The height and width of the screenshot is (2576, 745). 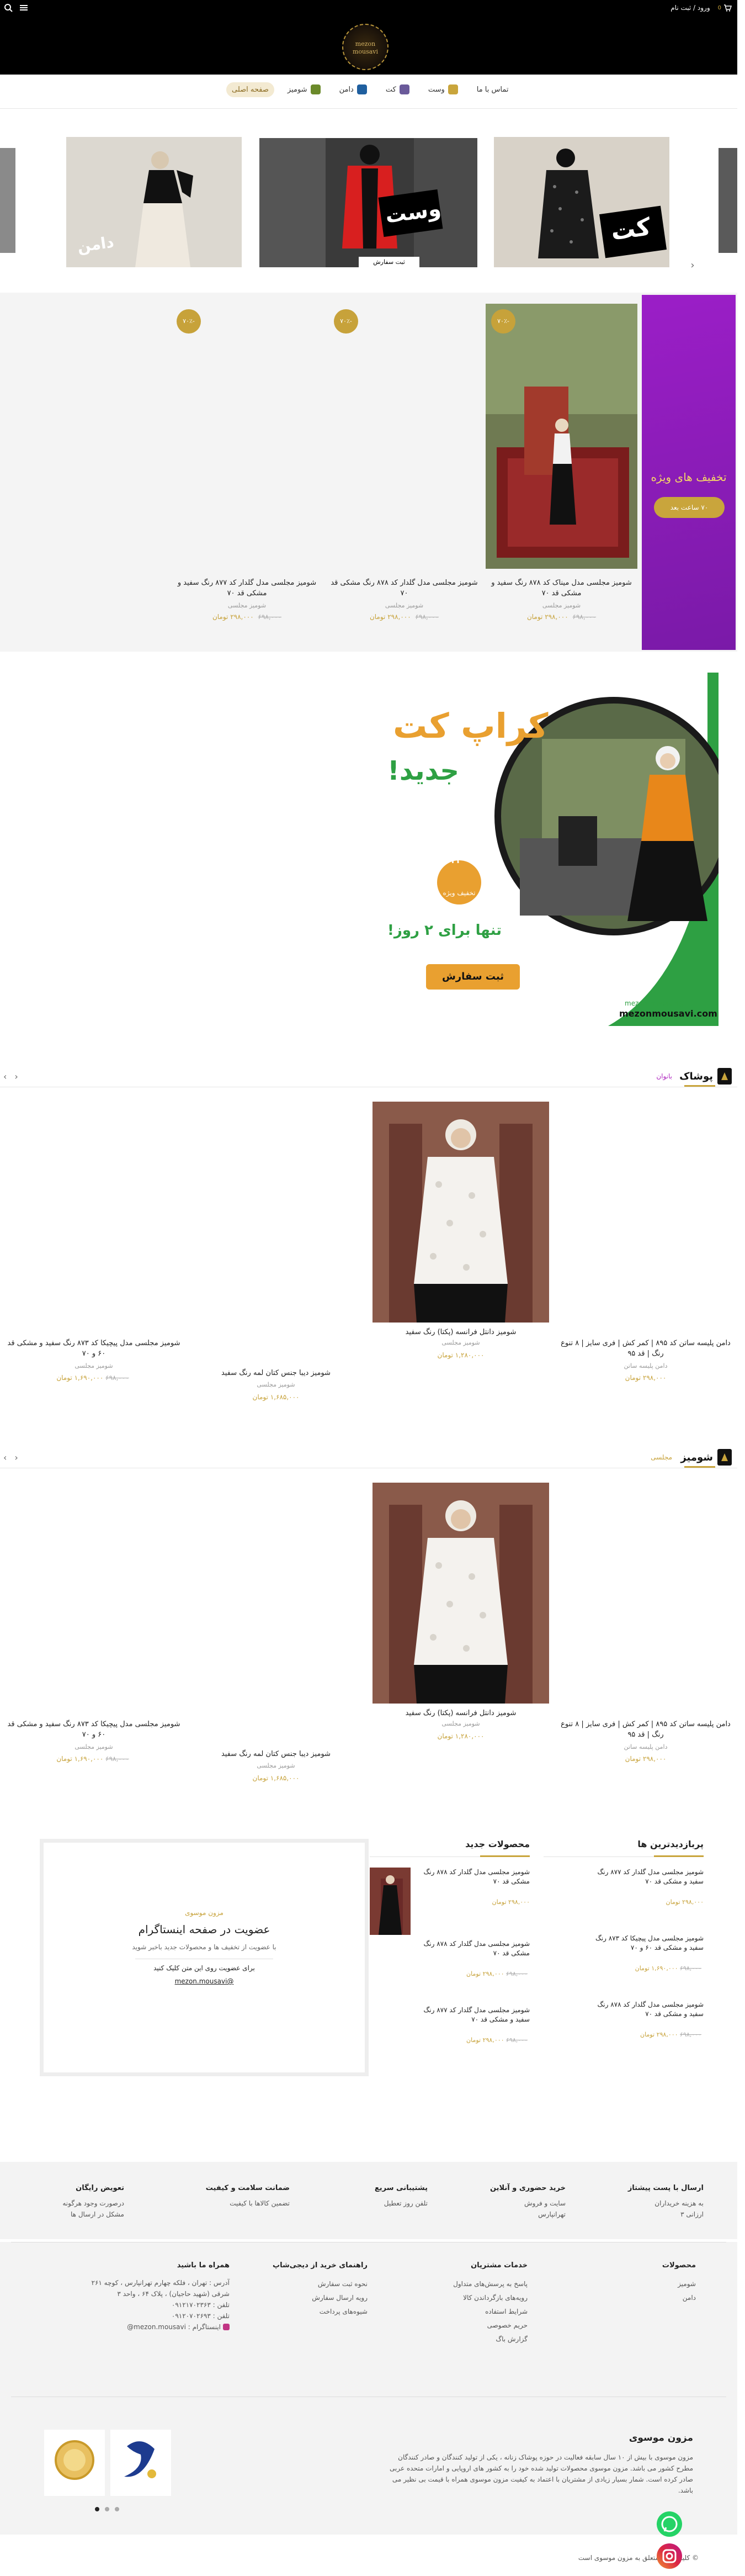 What do you see at coordinates (472, 2298) in the screenshot?
I see `footer-link: رویه‌های بازگرداندن کالا` at bounding box center [472, 2298].